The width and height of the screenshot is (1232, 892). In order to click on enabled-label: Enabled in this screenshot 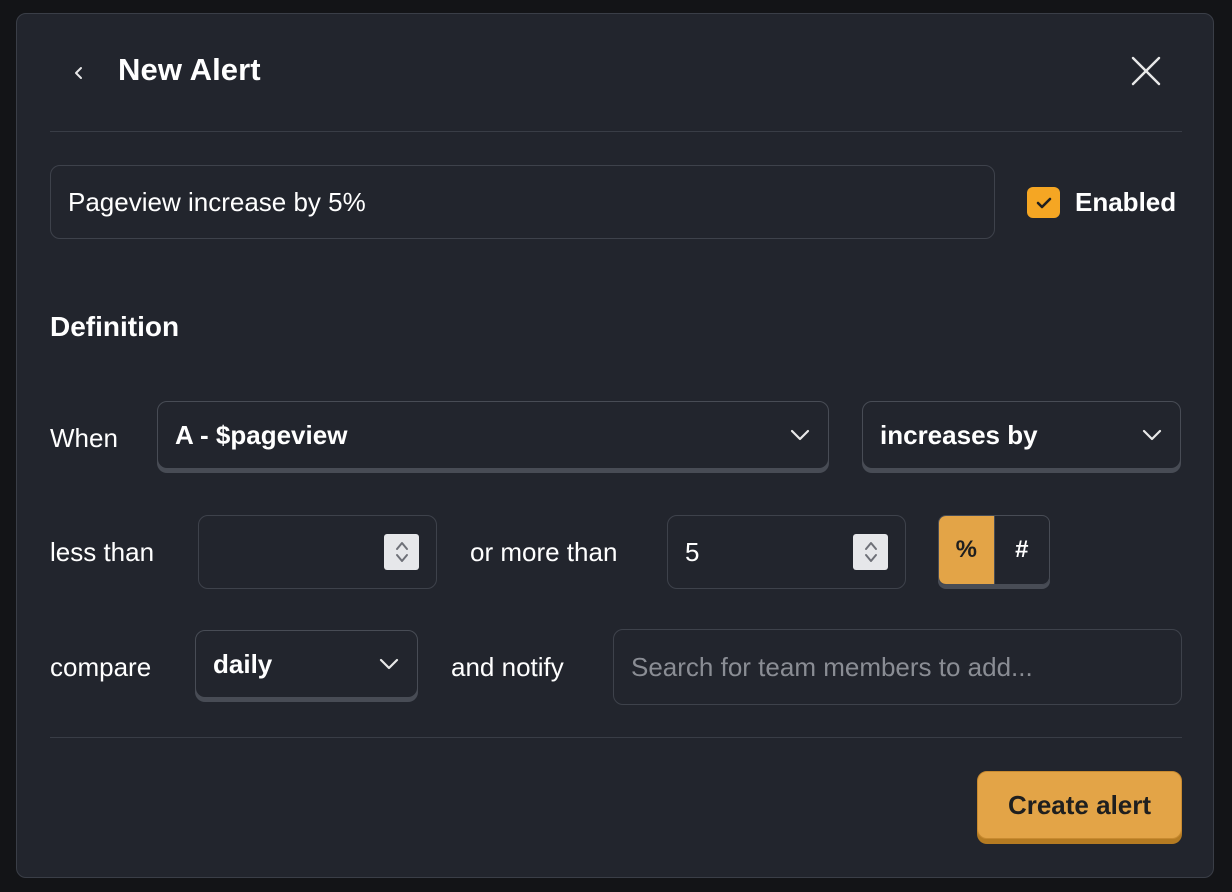, I will do `click(1126, 202)`.